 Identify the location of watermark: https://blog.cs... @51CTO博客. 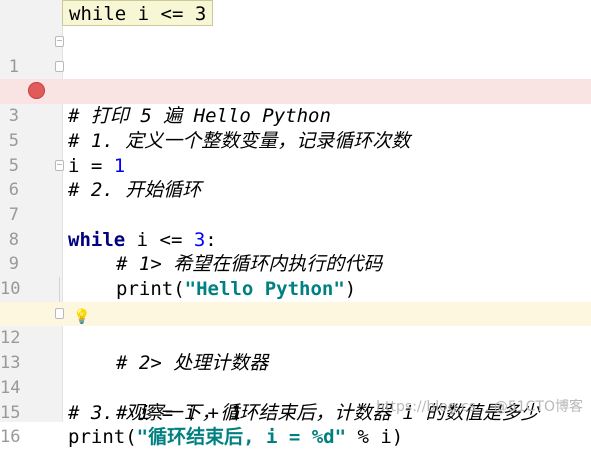
(479, 407).